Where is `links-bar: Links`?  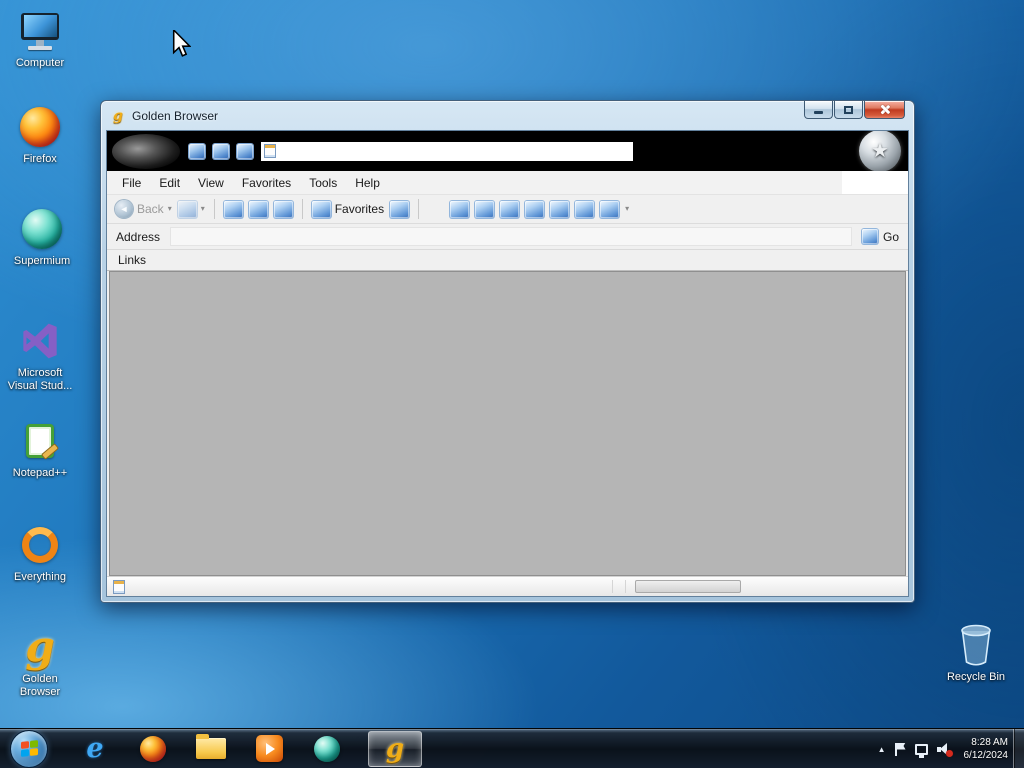 links-bar: Links is located at coordinates (507, 260).